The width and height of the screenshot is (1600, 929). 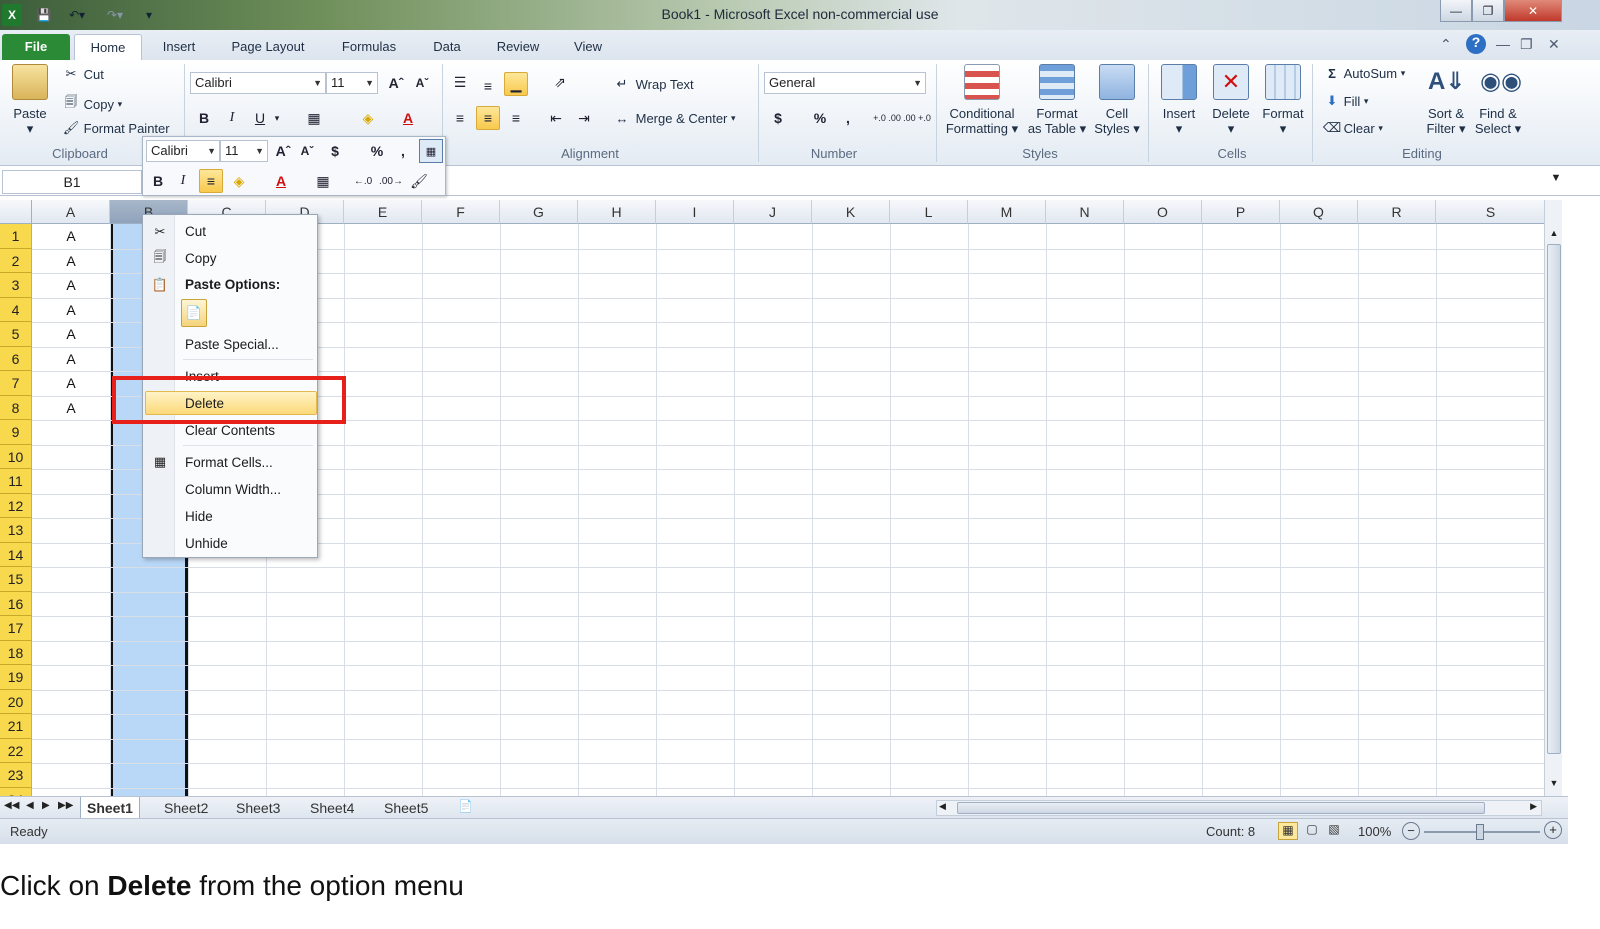 I want to click on align-middle-icon: ≡, so click(x=488, y=86).